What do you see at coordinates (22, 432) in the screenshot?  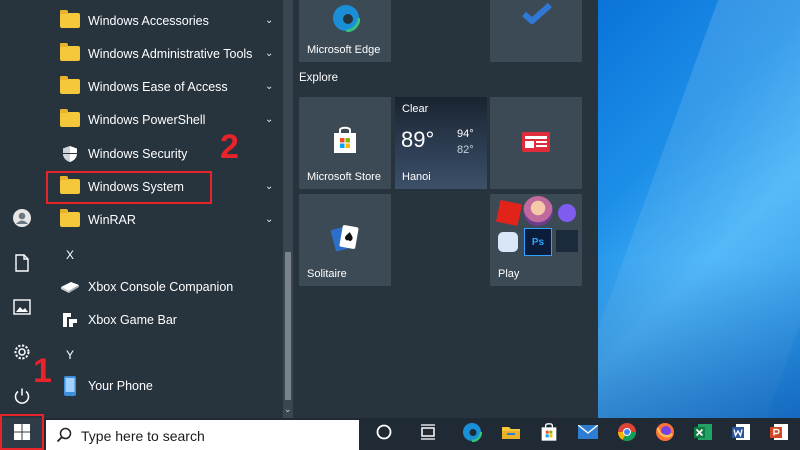 I see `annotation-highlight-start-button` at bounding box center [22, 432].